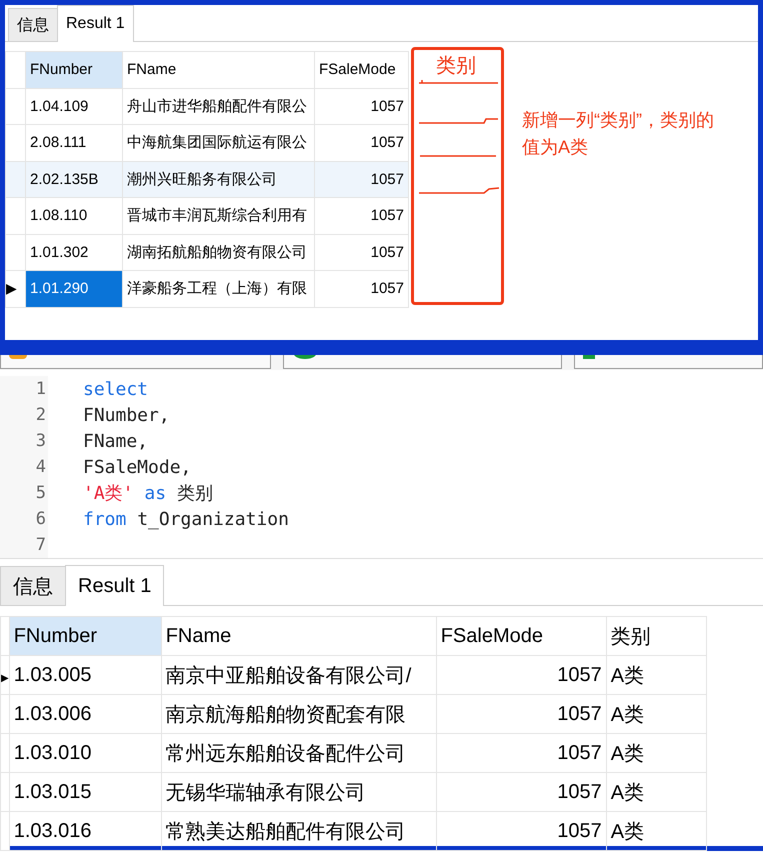  What do you see at coordinates (85, 792) in the screenshot?
I see `table-cell: 1.03.015` at bounding box center [85, 792].